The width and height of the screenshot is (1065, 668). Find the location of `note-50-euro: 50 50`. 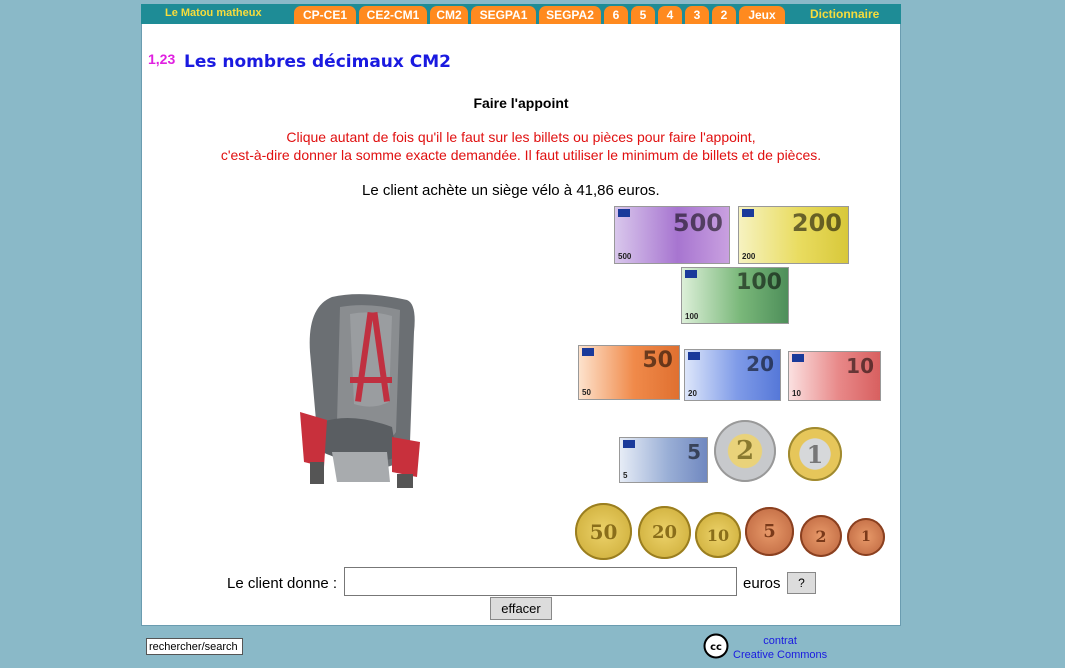

note-50-euro: 50 50 is located at coordinates (629, 372).